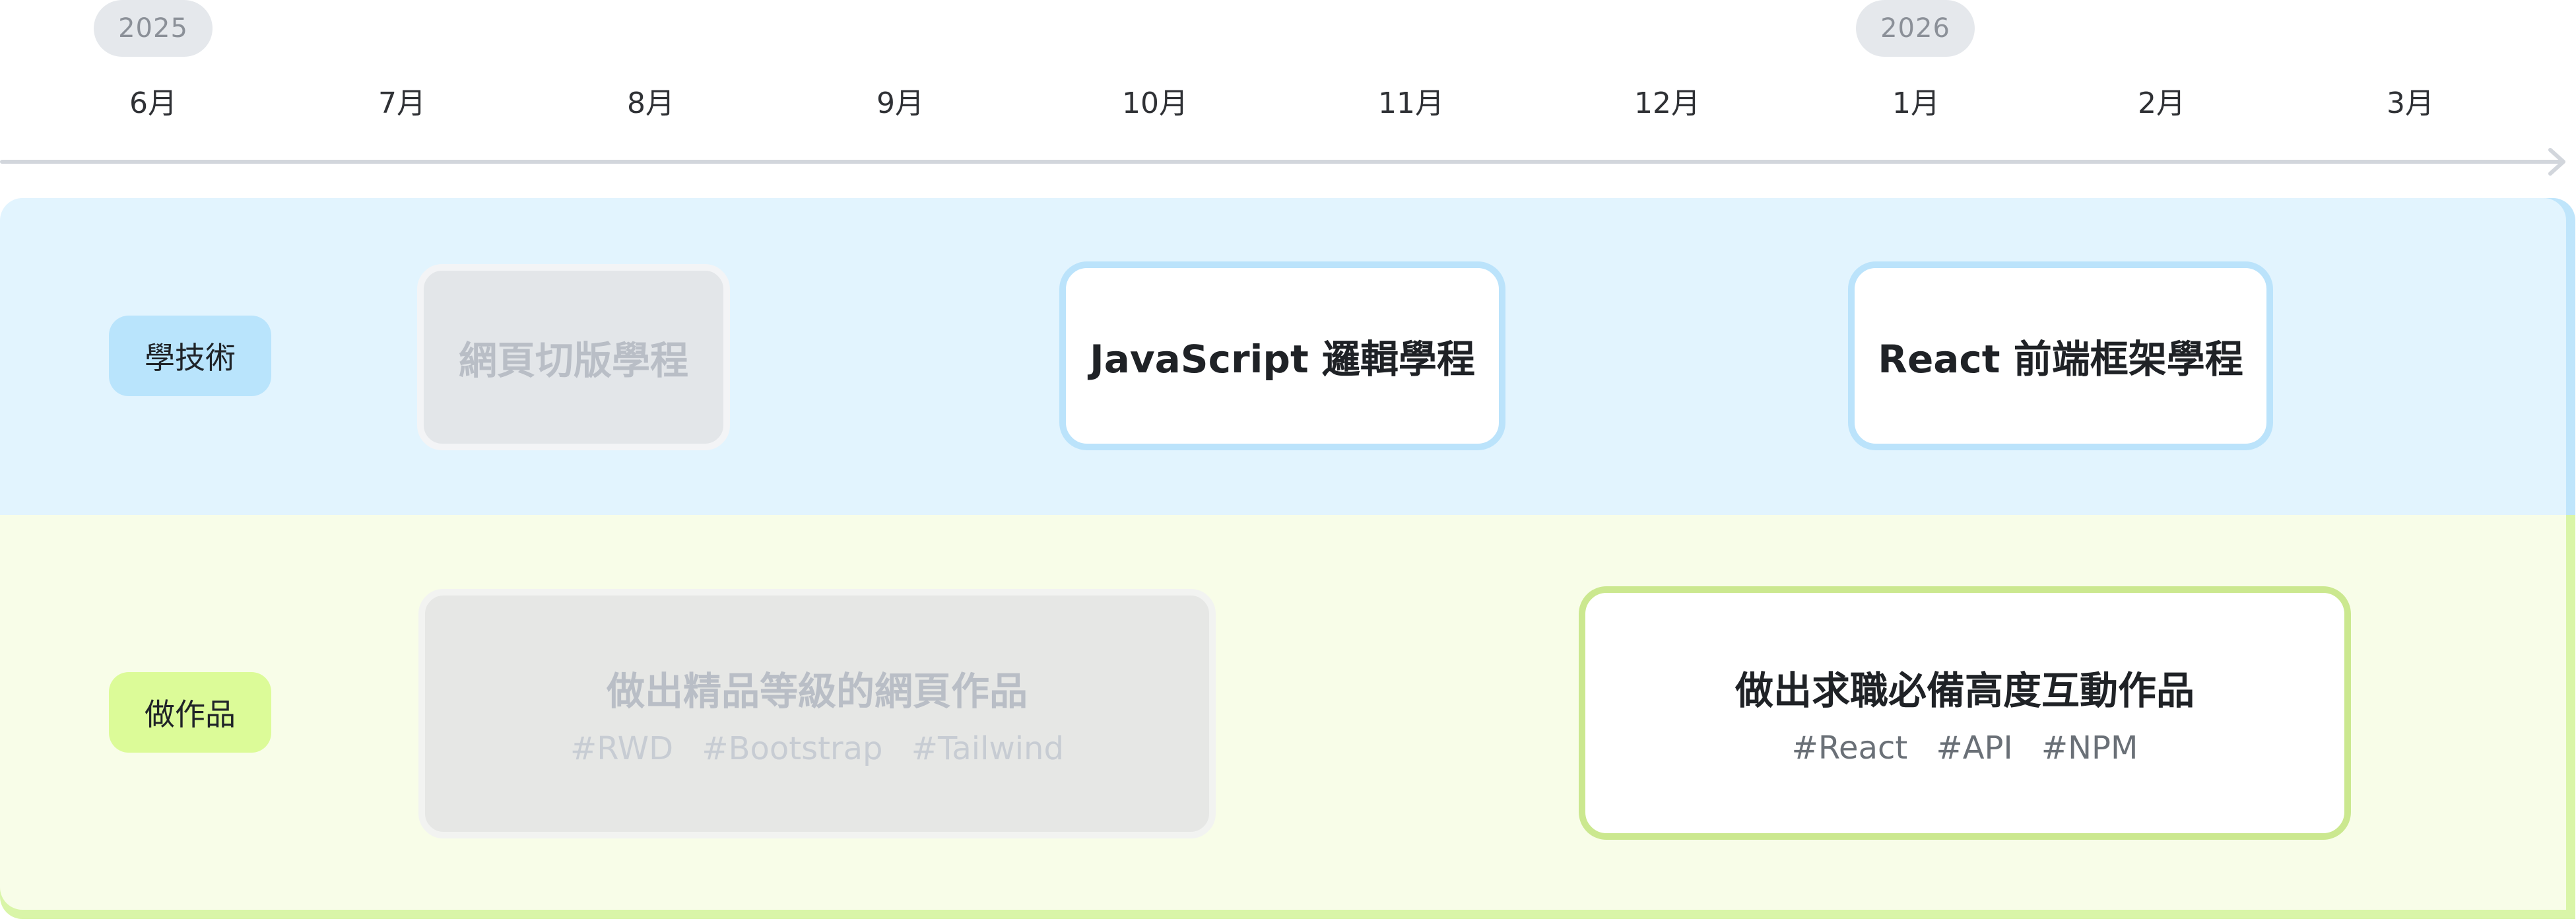  I want to click on tag: #NPM, so click(2089, 748).